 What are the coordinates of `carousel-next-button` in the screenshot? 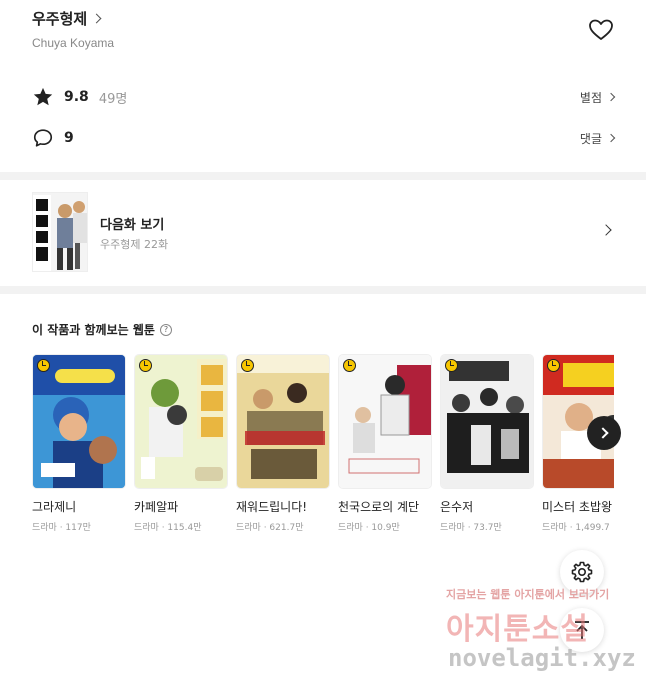 It's located at (604, 433).